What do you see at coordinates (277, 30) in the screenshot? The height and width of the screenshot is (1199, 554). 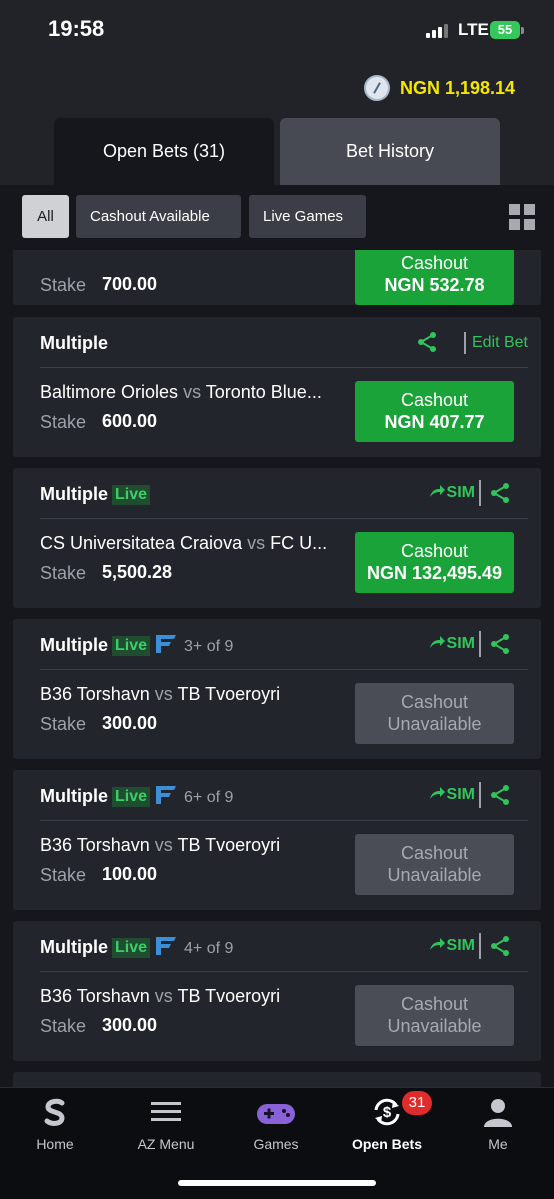 I see `status-bar: 19:58 LTE 55` at bounding box center [277, 30].